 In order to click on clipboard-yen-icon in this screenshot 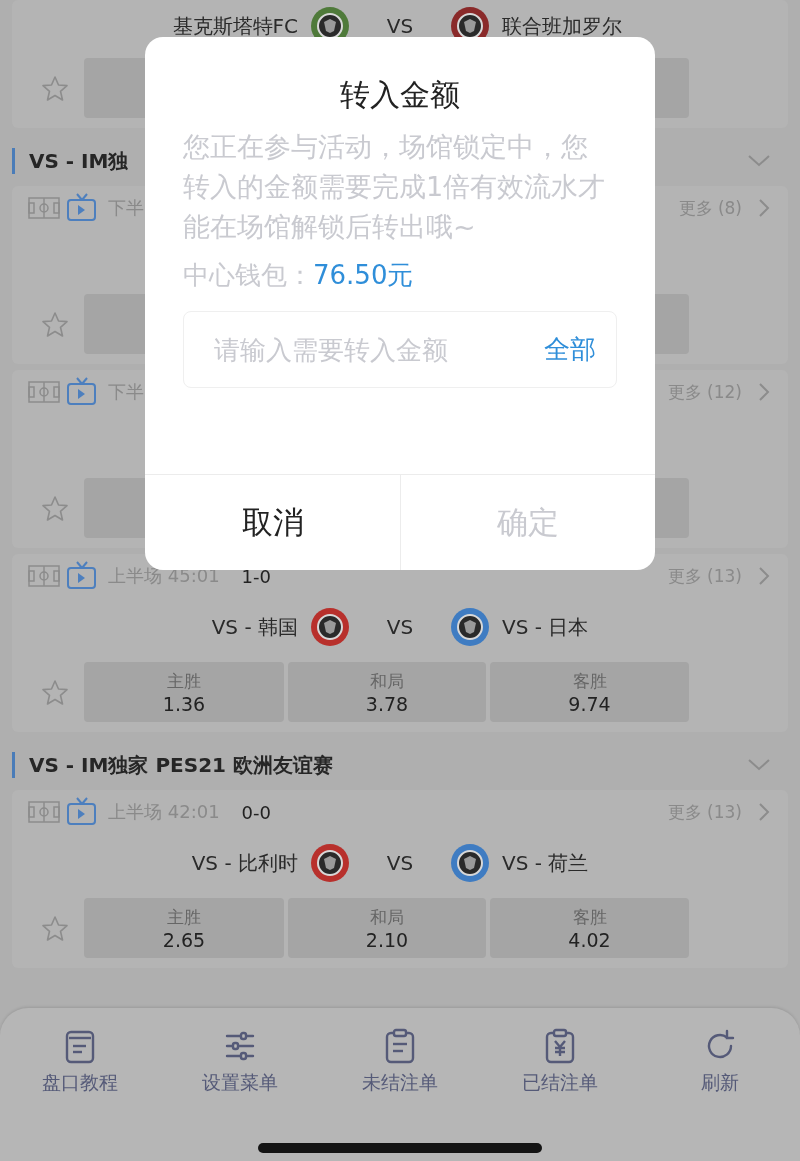, I will do `click(560, 1046)`.